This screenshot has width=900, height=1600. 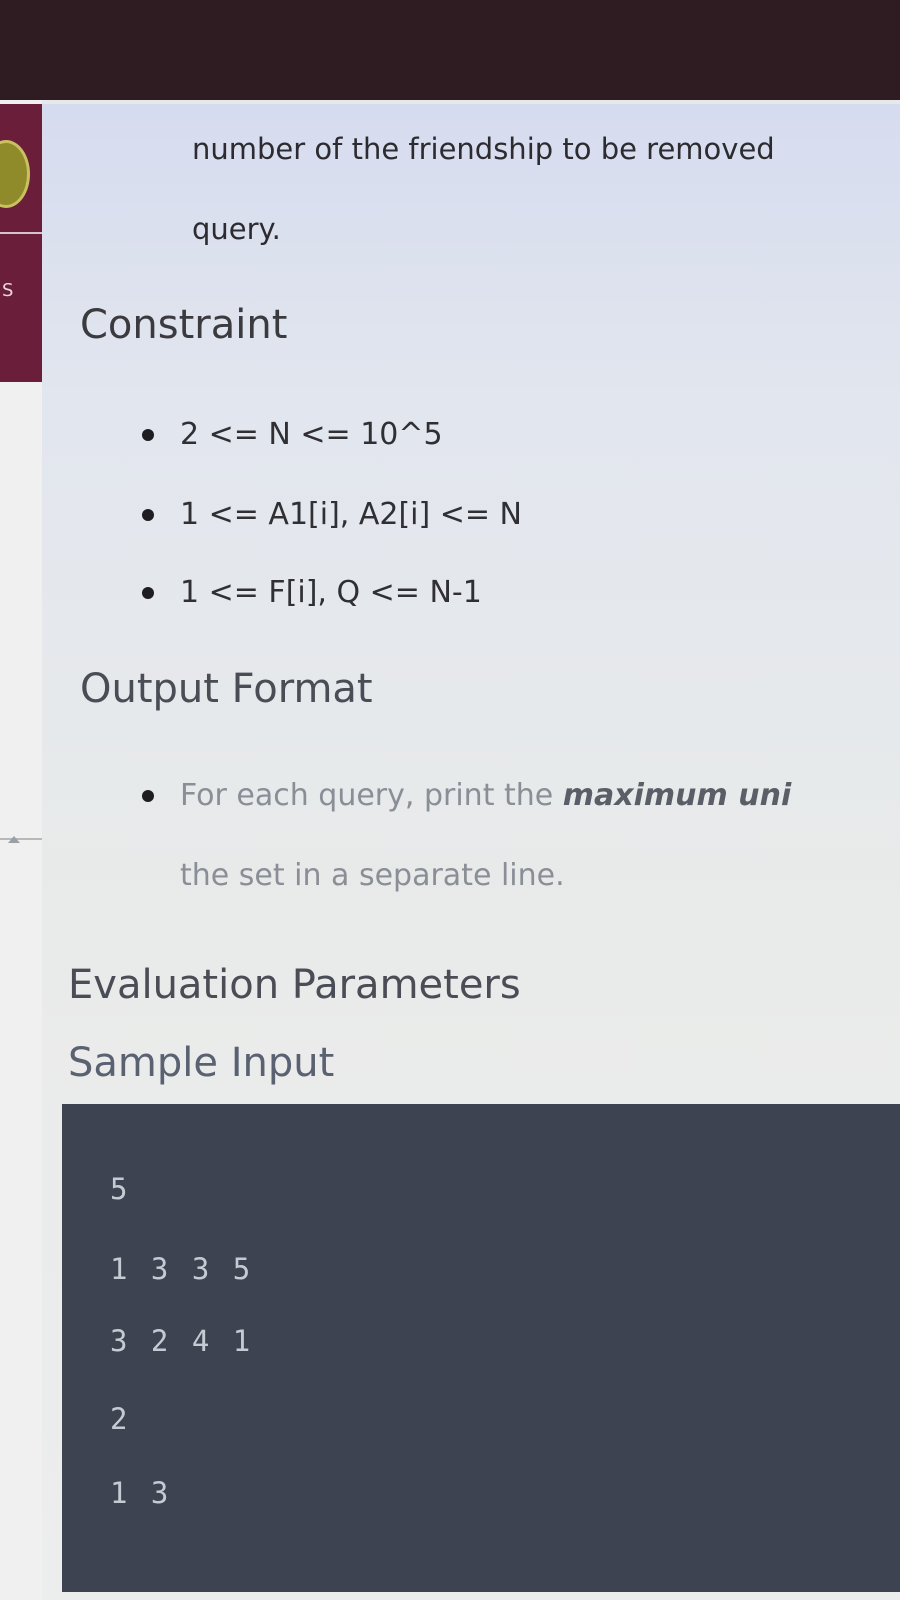 What do you see at coordinates (226, 689) in the screenshot?
I see `output-format-heading: Output Format` at bounding box center [226, 689].